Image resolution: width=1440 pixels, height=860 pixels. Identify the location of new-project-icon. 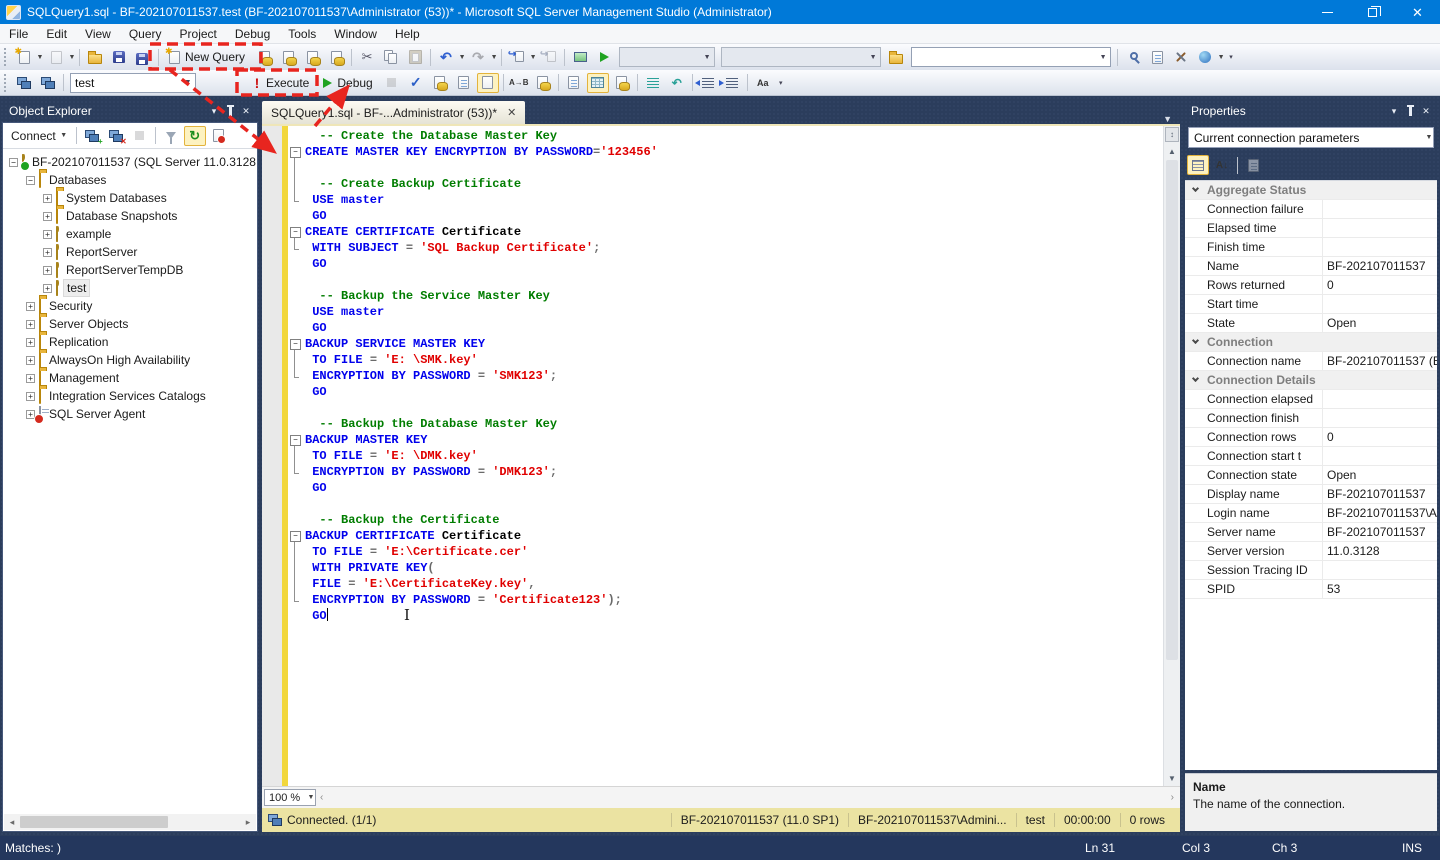
(24, 56).